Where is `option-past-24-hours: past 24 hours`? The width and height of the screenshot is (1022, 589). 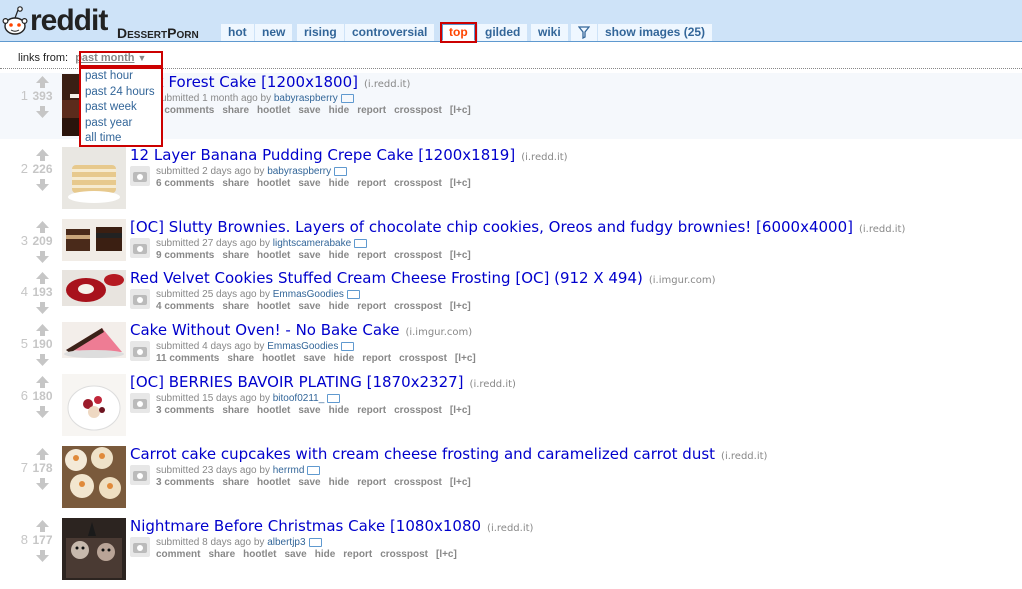 option-past-24-hours: past 24 hours is located at coordinates (121, 93).